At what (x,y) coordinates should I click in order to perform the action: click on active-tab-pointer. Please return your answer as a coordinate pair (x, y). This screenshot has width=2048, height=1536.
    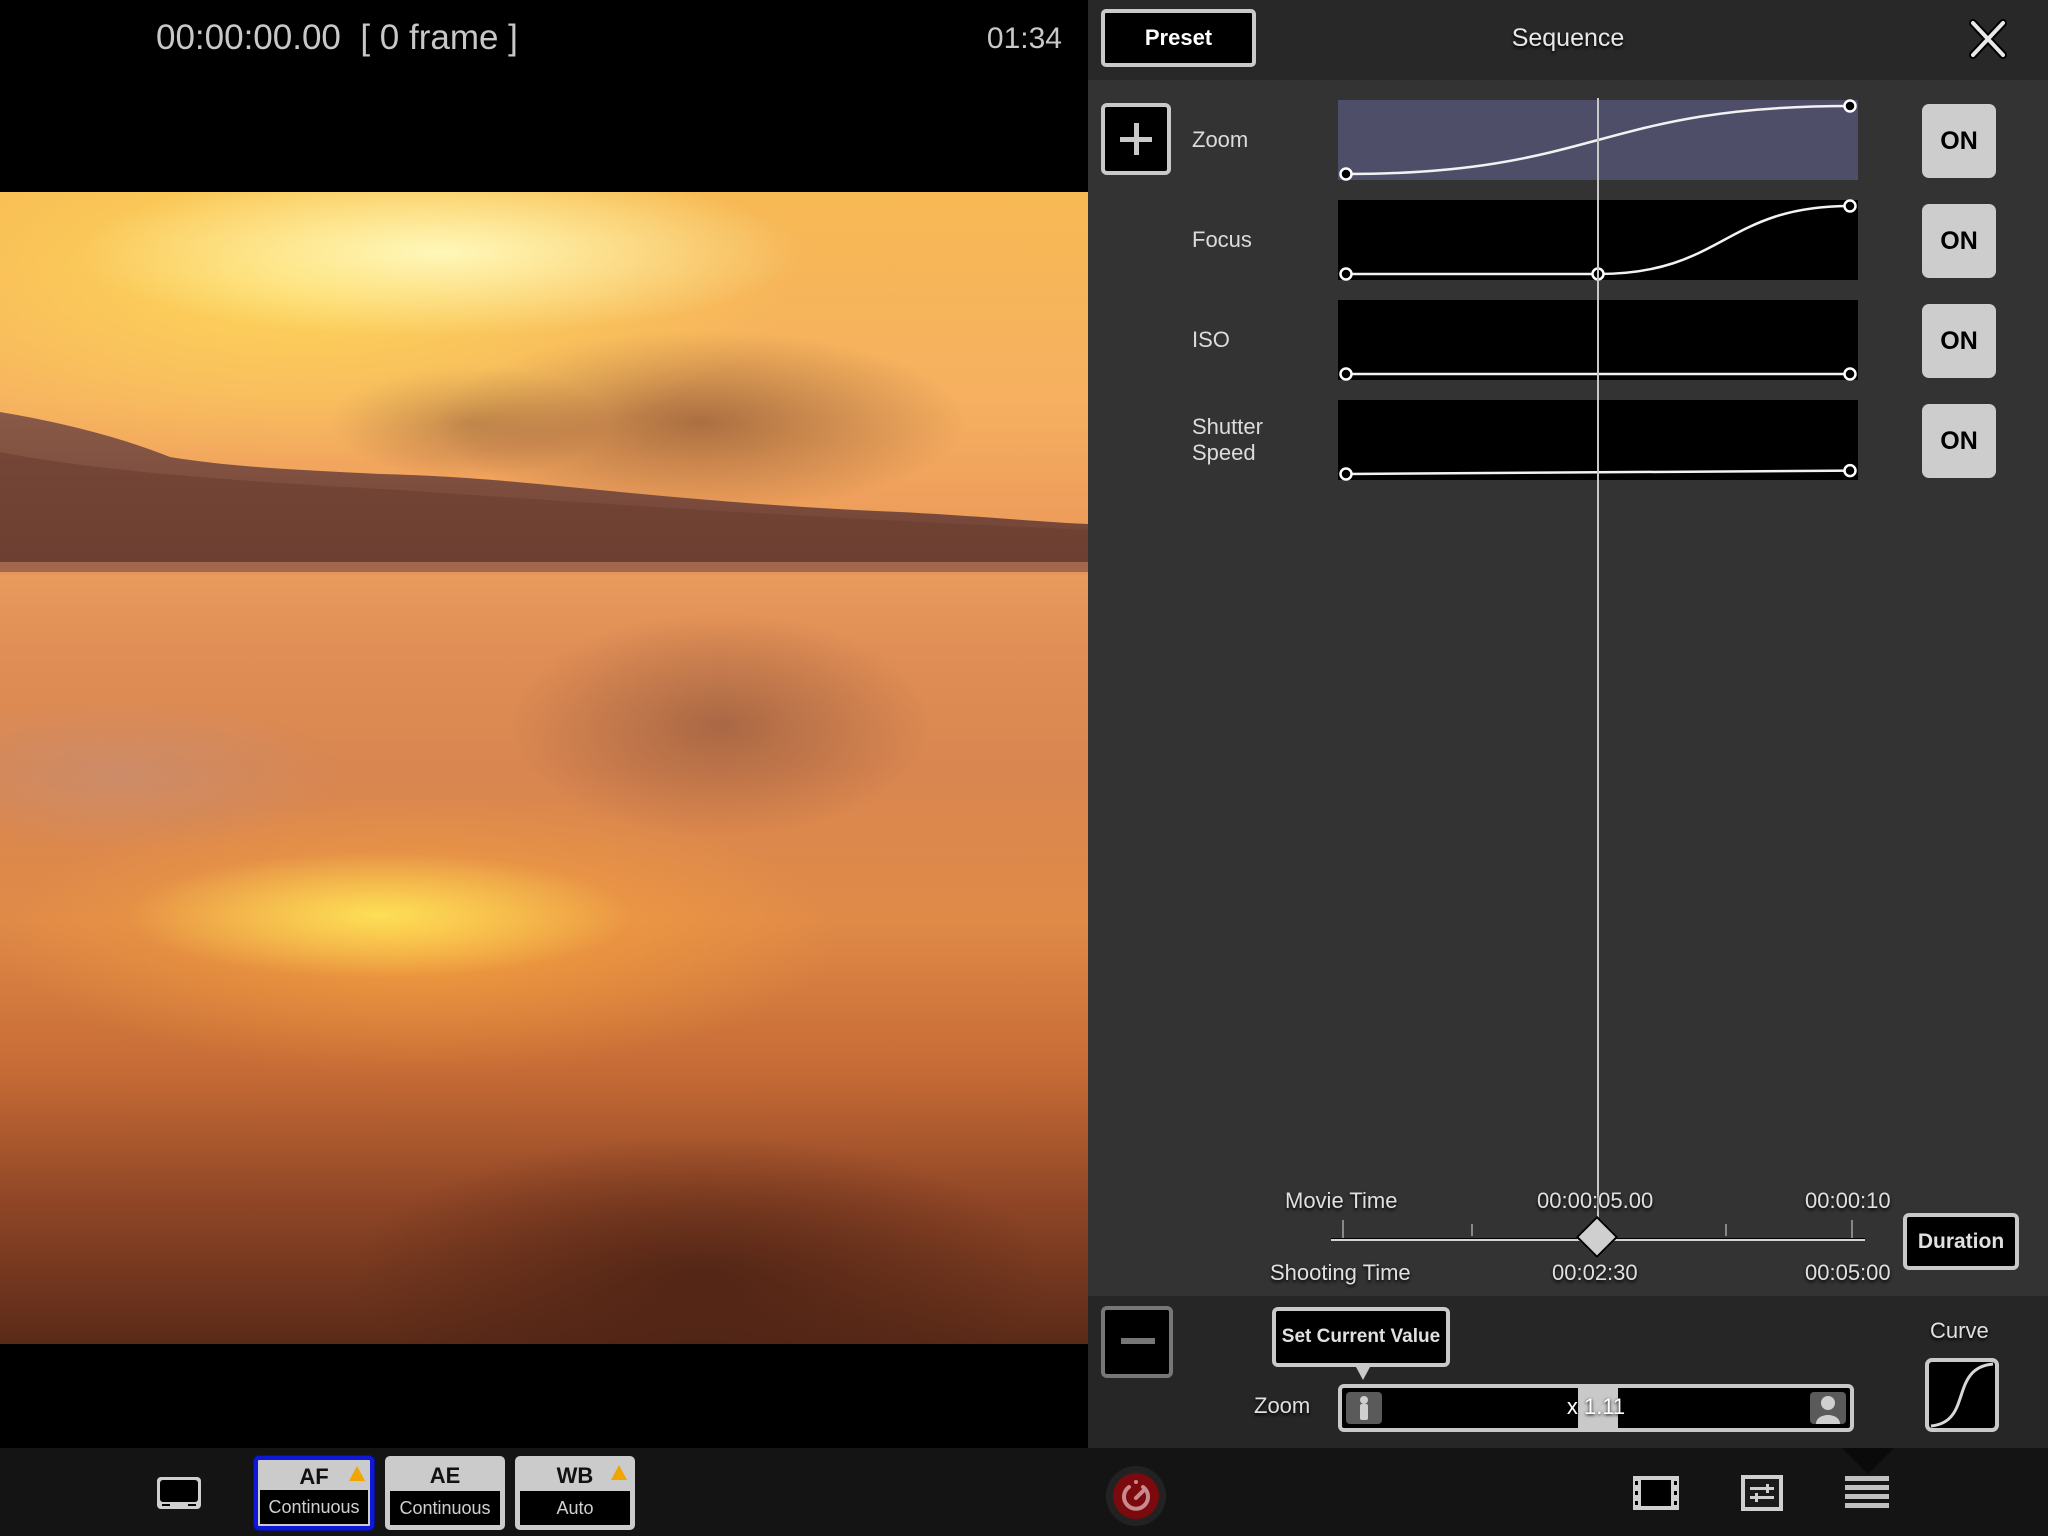
    Looking at the image, I should click on (1868, 1461).